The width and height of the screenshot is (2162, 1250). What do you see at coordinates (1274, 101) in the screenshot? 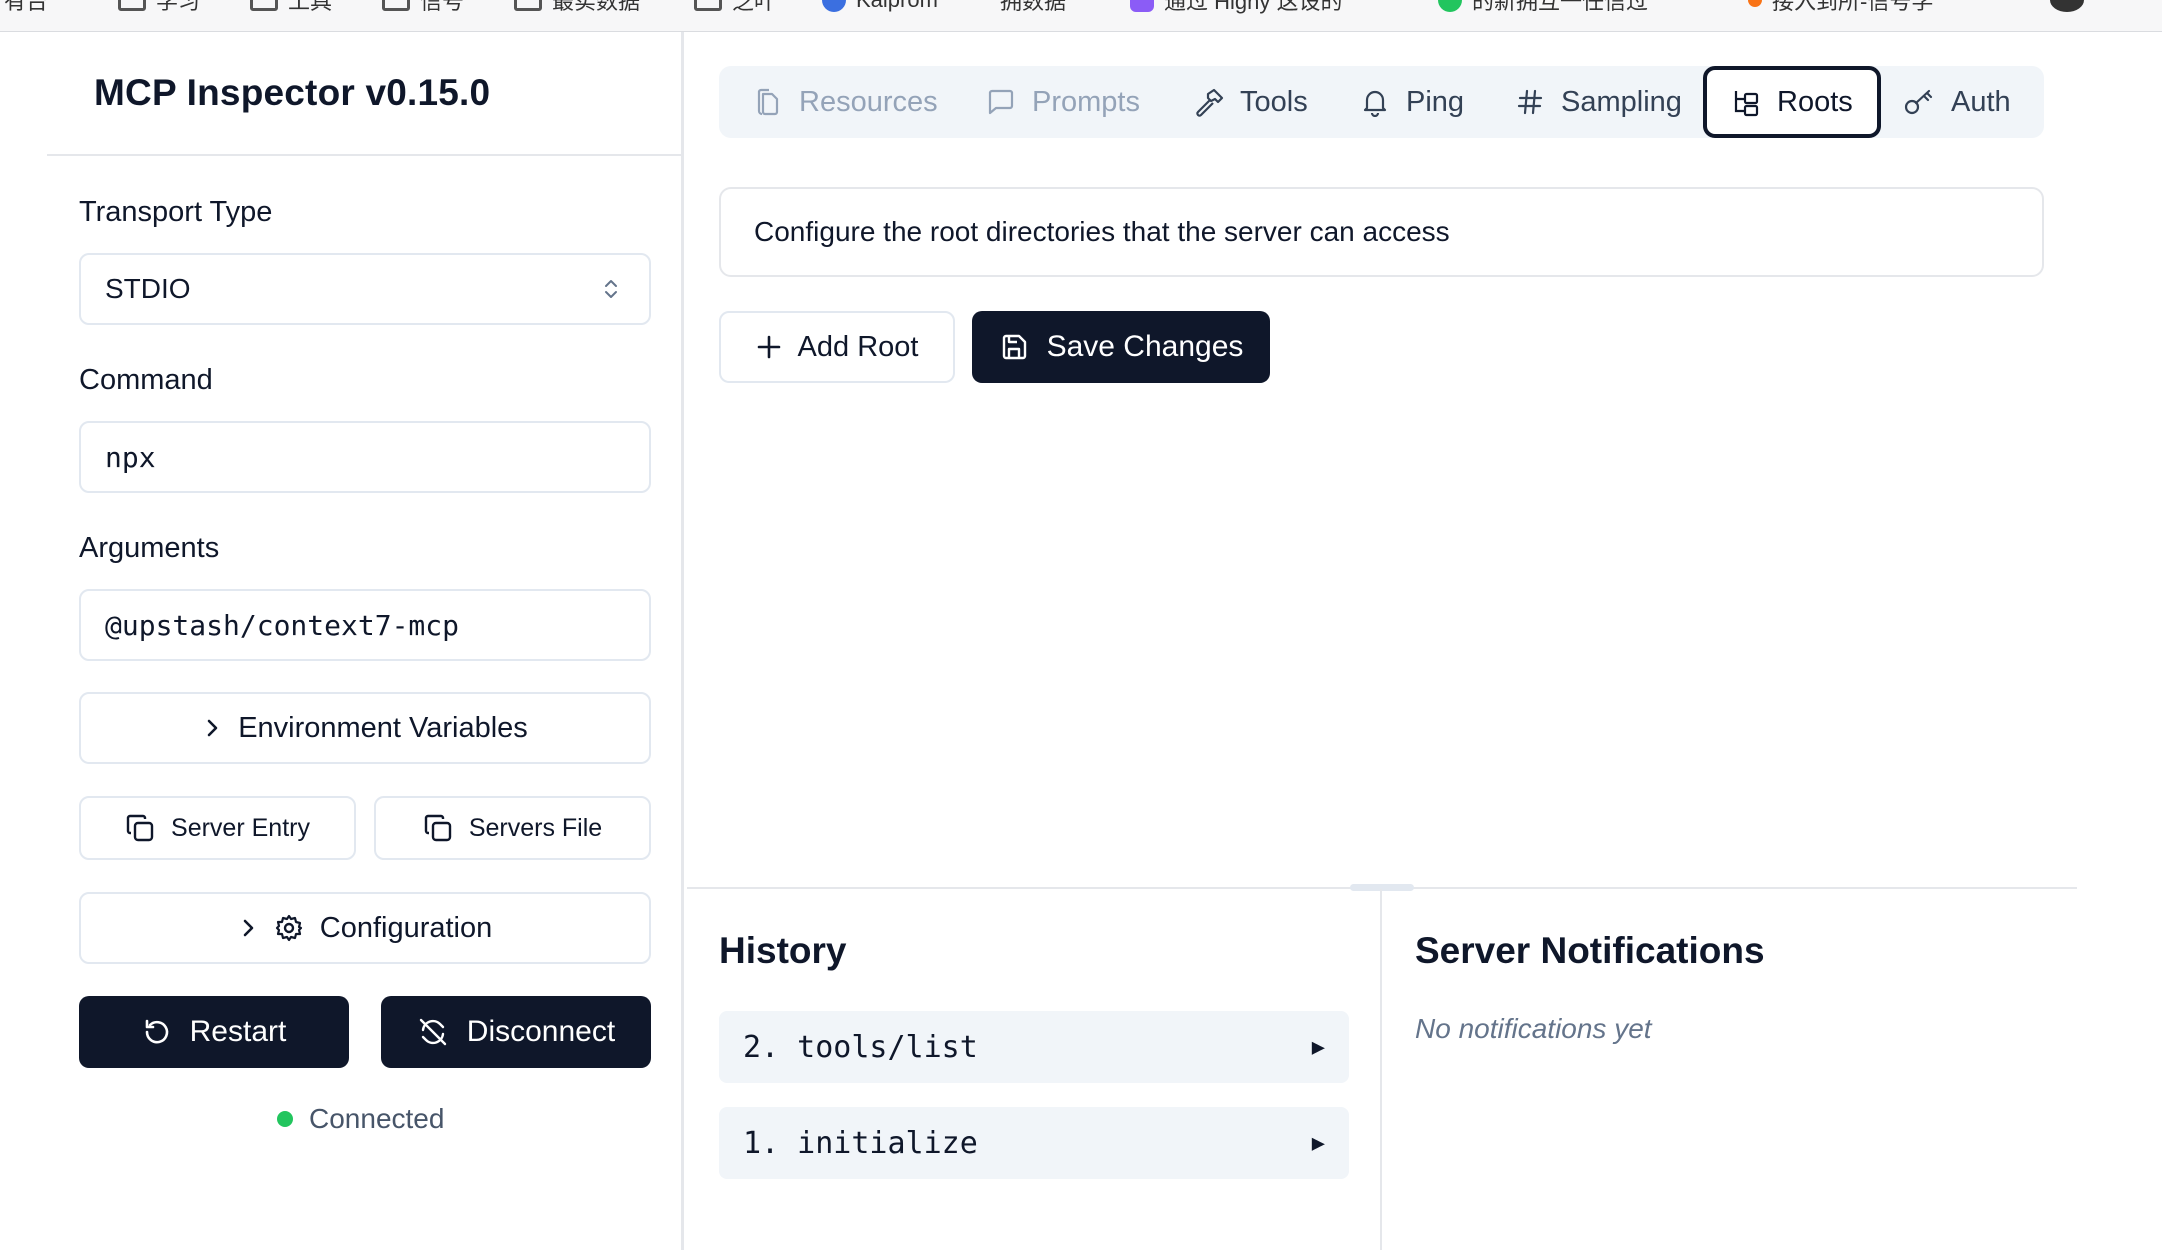
I see `tab-label: Tools` at bounding box center [1274, 101].